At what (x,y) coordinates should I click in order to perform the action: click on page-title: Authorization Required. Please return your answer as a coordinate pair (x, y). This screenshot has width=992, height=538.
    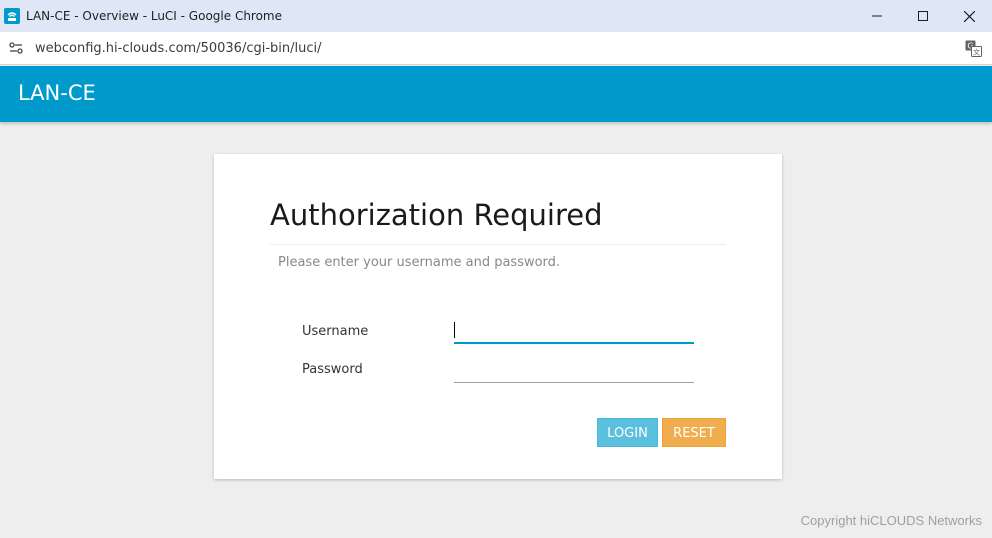
    Looking at the image, I should click on (436, 215).